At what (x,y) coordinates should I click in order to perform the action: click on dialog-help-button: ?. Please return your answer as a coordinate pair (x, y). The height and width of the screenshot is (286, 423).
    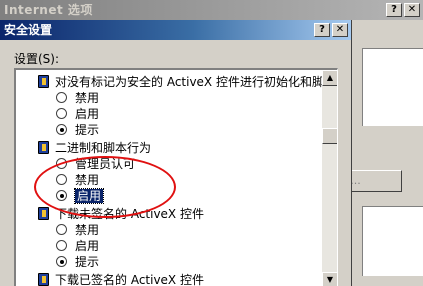
    Looking at the image, I should click on (322, 30).